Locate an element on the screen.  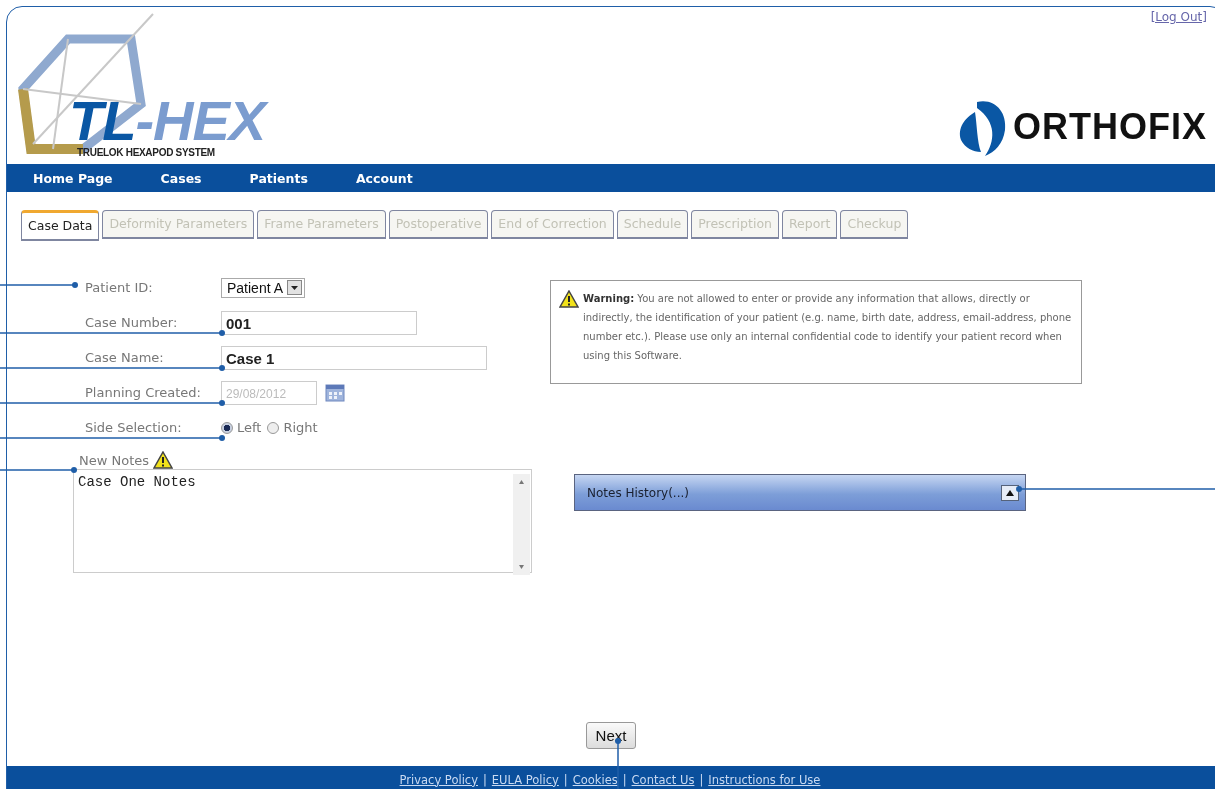
next-button: Next is located at coordinates (611, 735).